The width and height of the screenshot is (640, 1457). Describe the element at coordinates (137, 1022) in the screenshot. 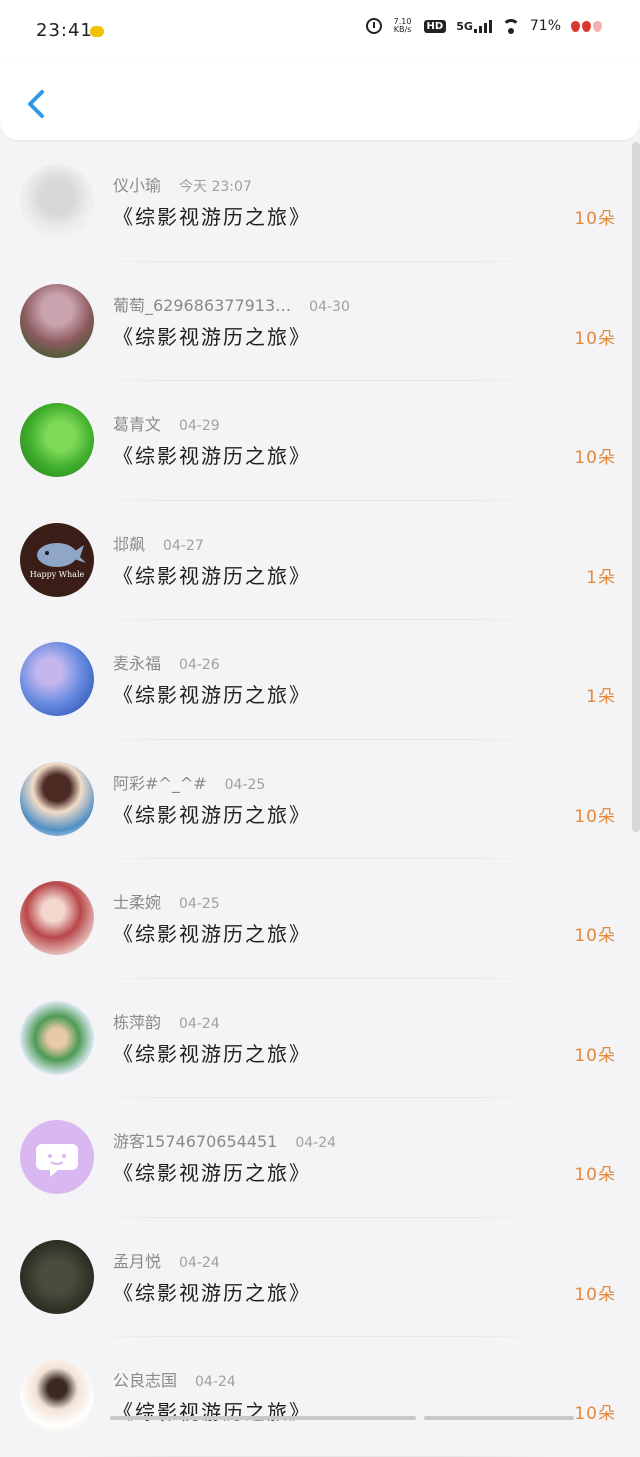

I see `user-name: 栋萍韵` at that location.